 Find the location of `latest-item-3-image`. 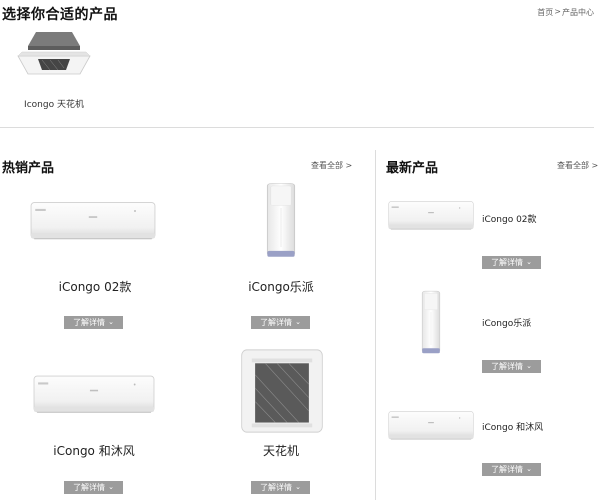

latest-item-3-image is located at coordinates (431, 426).